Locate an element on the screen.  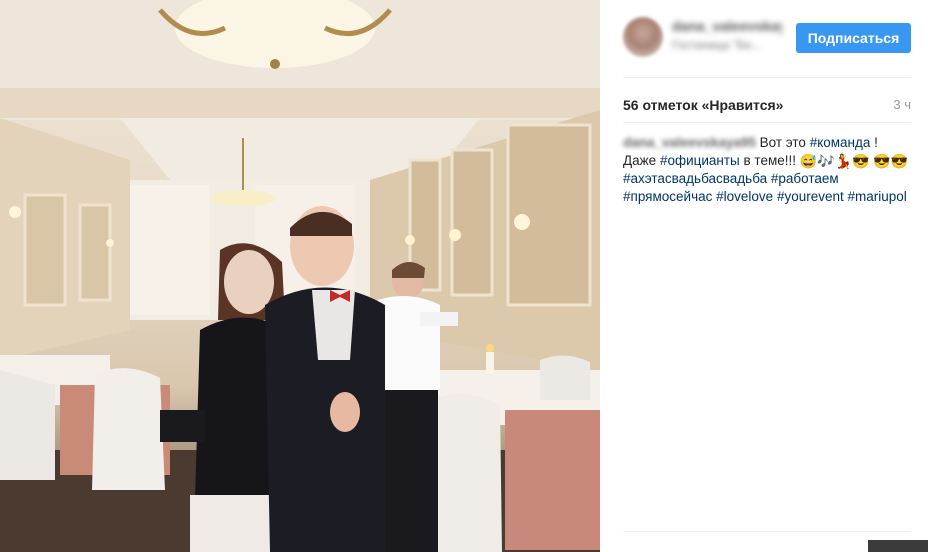
post-time: 3 ч is located at coordinates (902, 104).